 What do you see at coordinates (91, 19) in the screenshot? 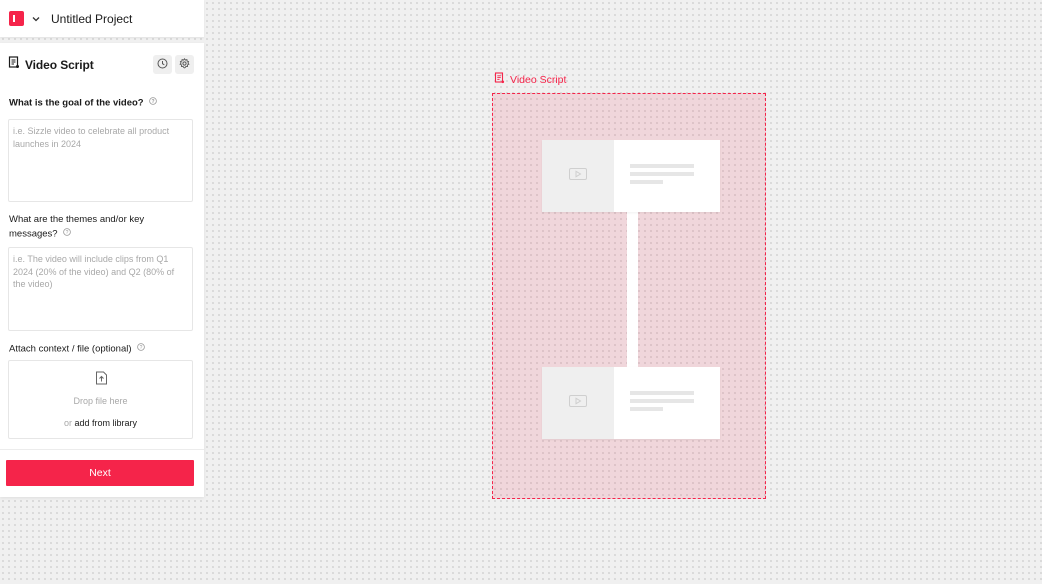
I see `project-title: Untitled Project` at bounding box center [91, 19].